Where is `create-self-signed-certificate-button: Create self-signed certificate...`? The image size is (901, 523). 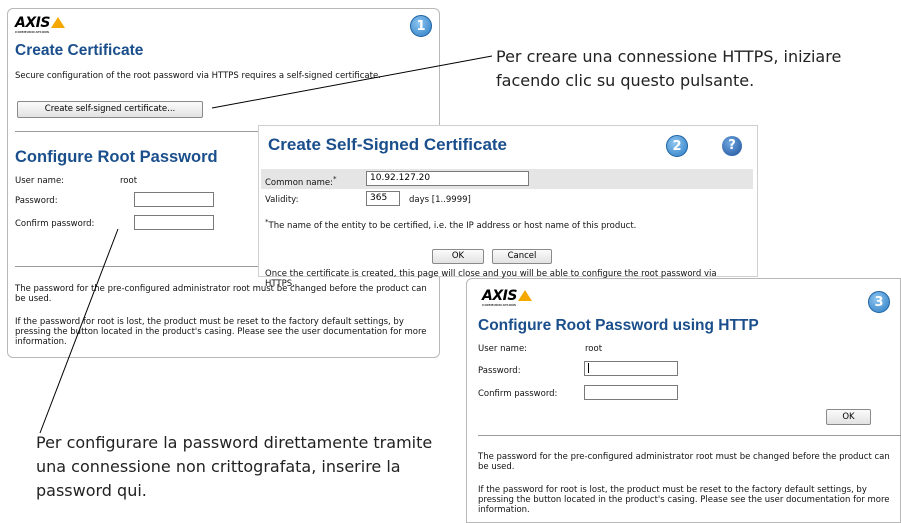
create-self-signed-certificate-button: Create self-signed certificate... is located at coordinates (110, 109).